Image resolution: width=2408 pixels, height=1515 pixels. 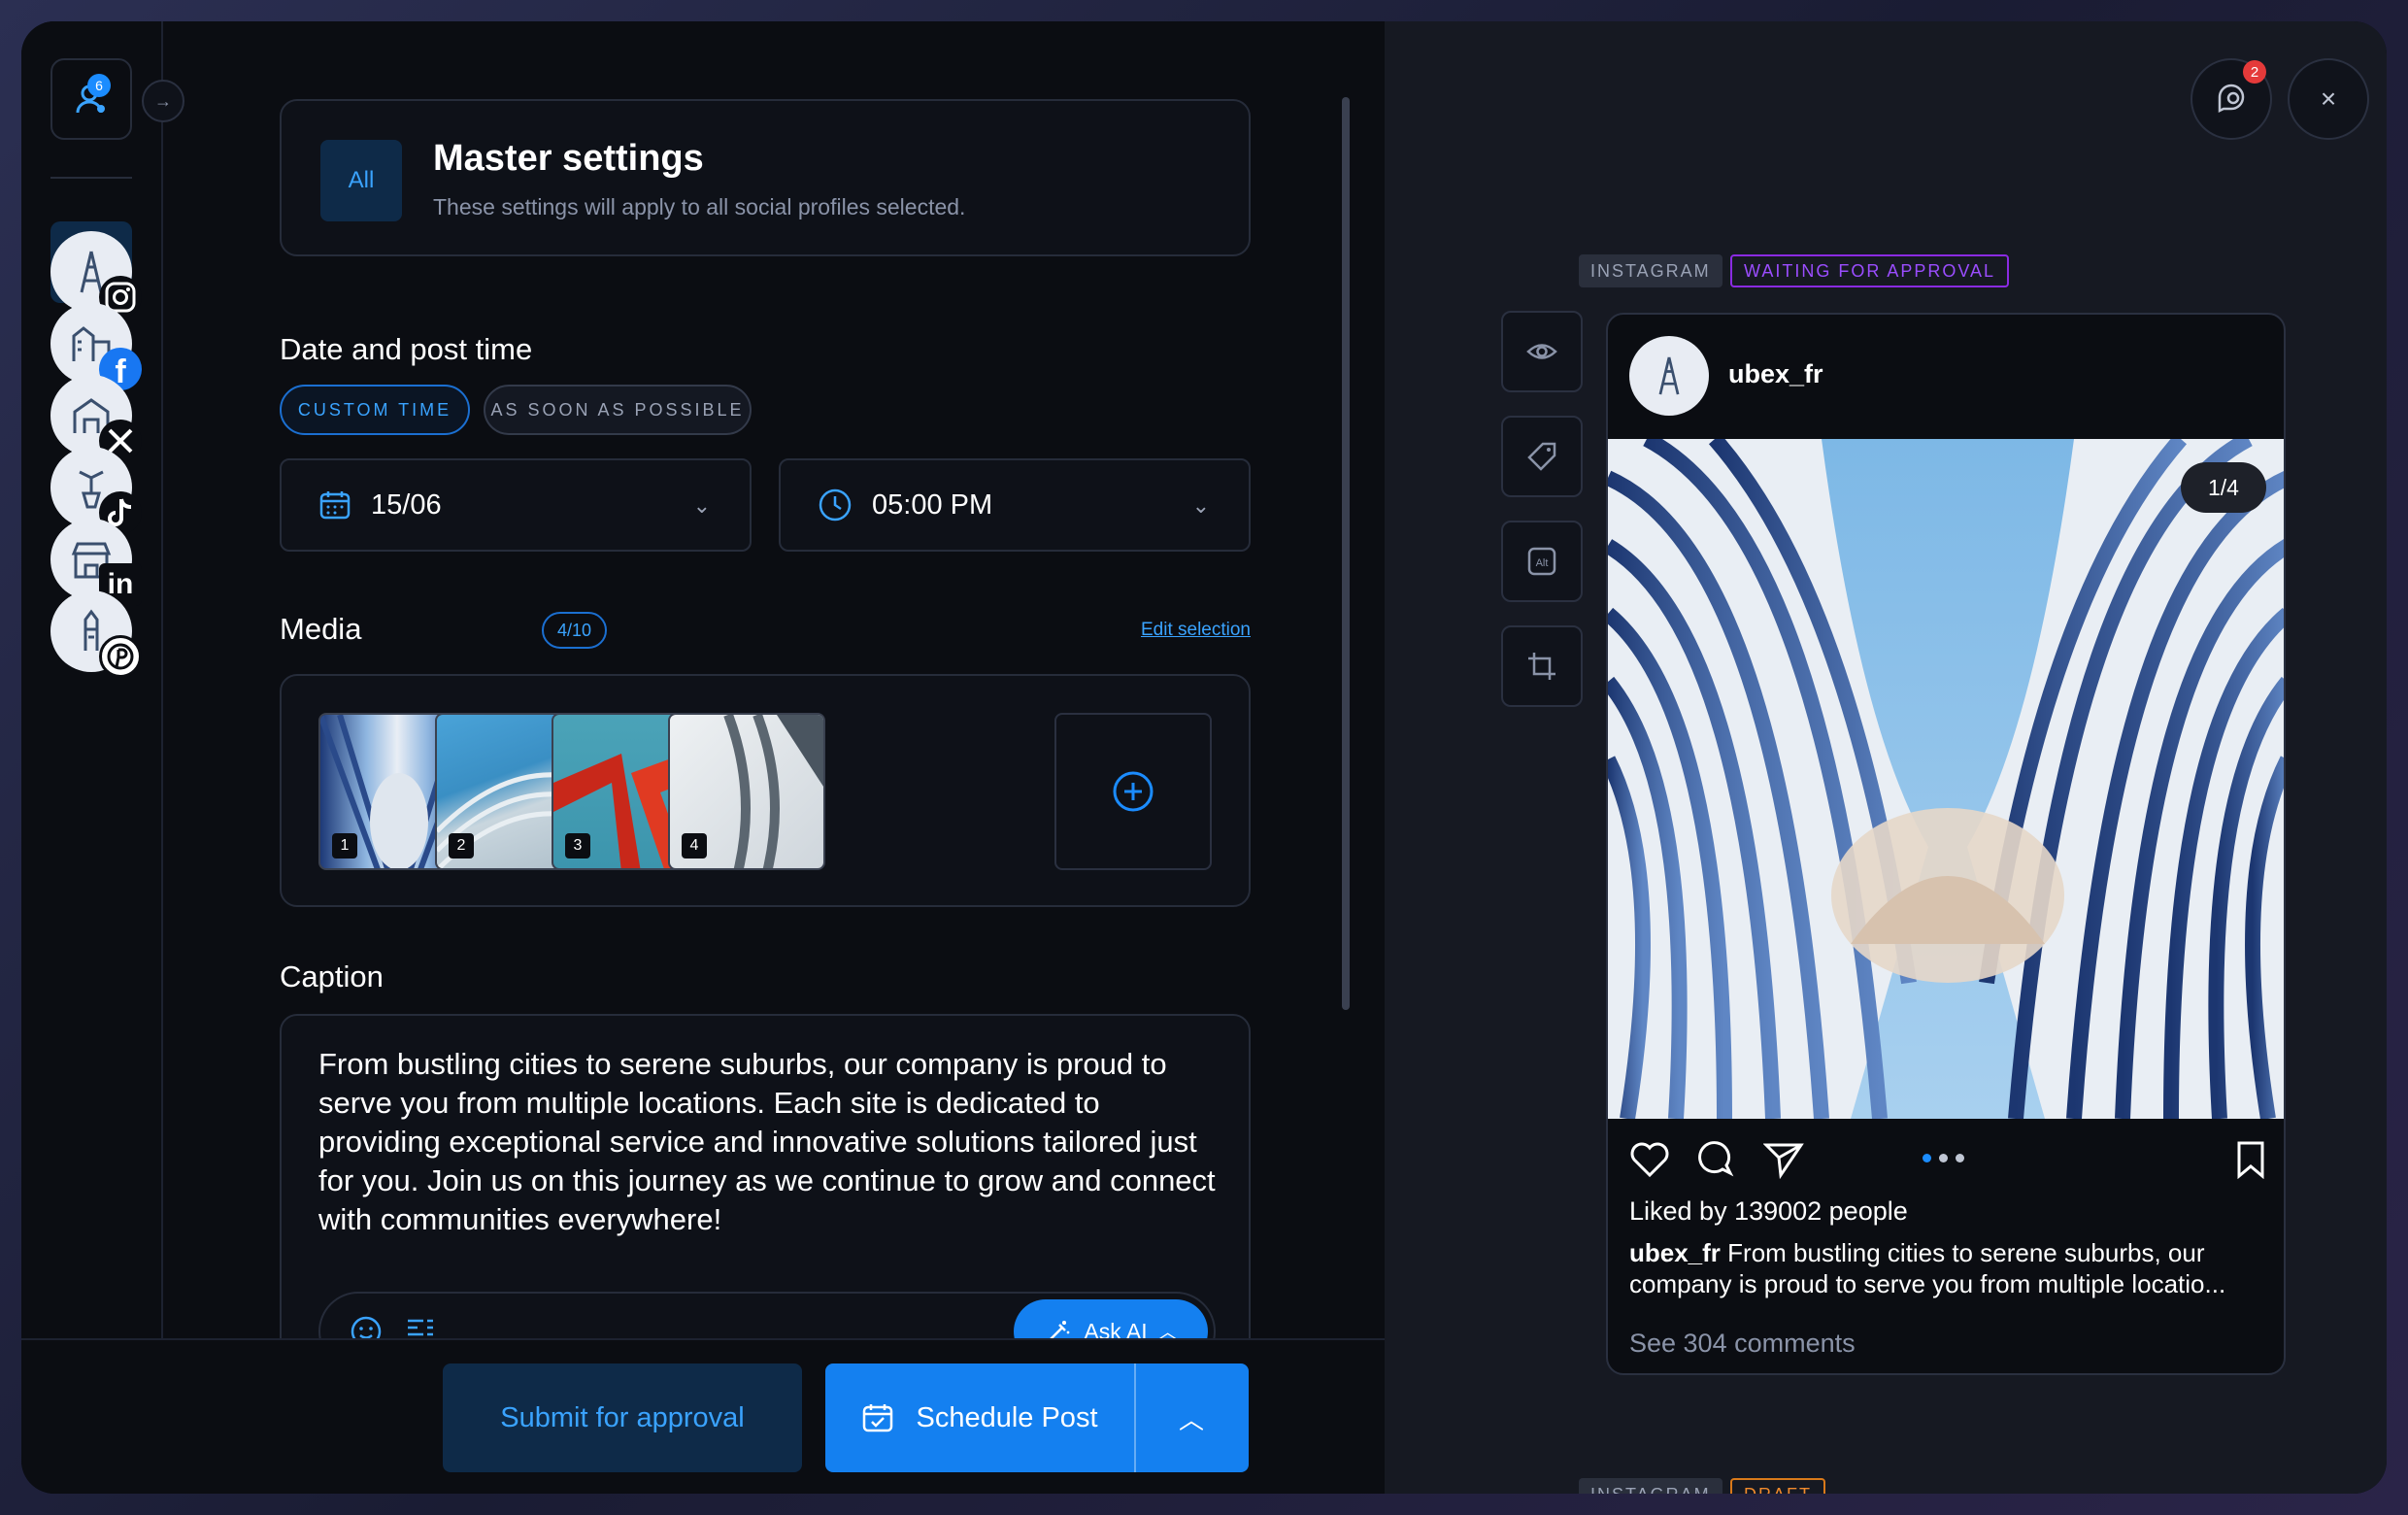 What do you see at coordinates (516, 505) in the screenshot?
I see `date-select: 15/06 ⌄` at bounding box center [516, 505].